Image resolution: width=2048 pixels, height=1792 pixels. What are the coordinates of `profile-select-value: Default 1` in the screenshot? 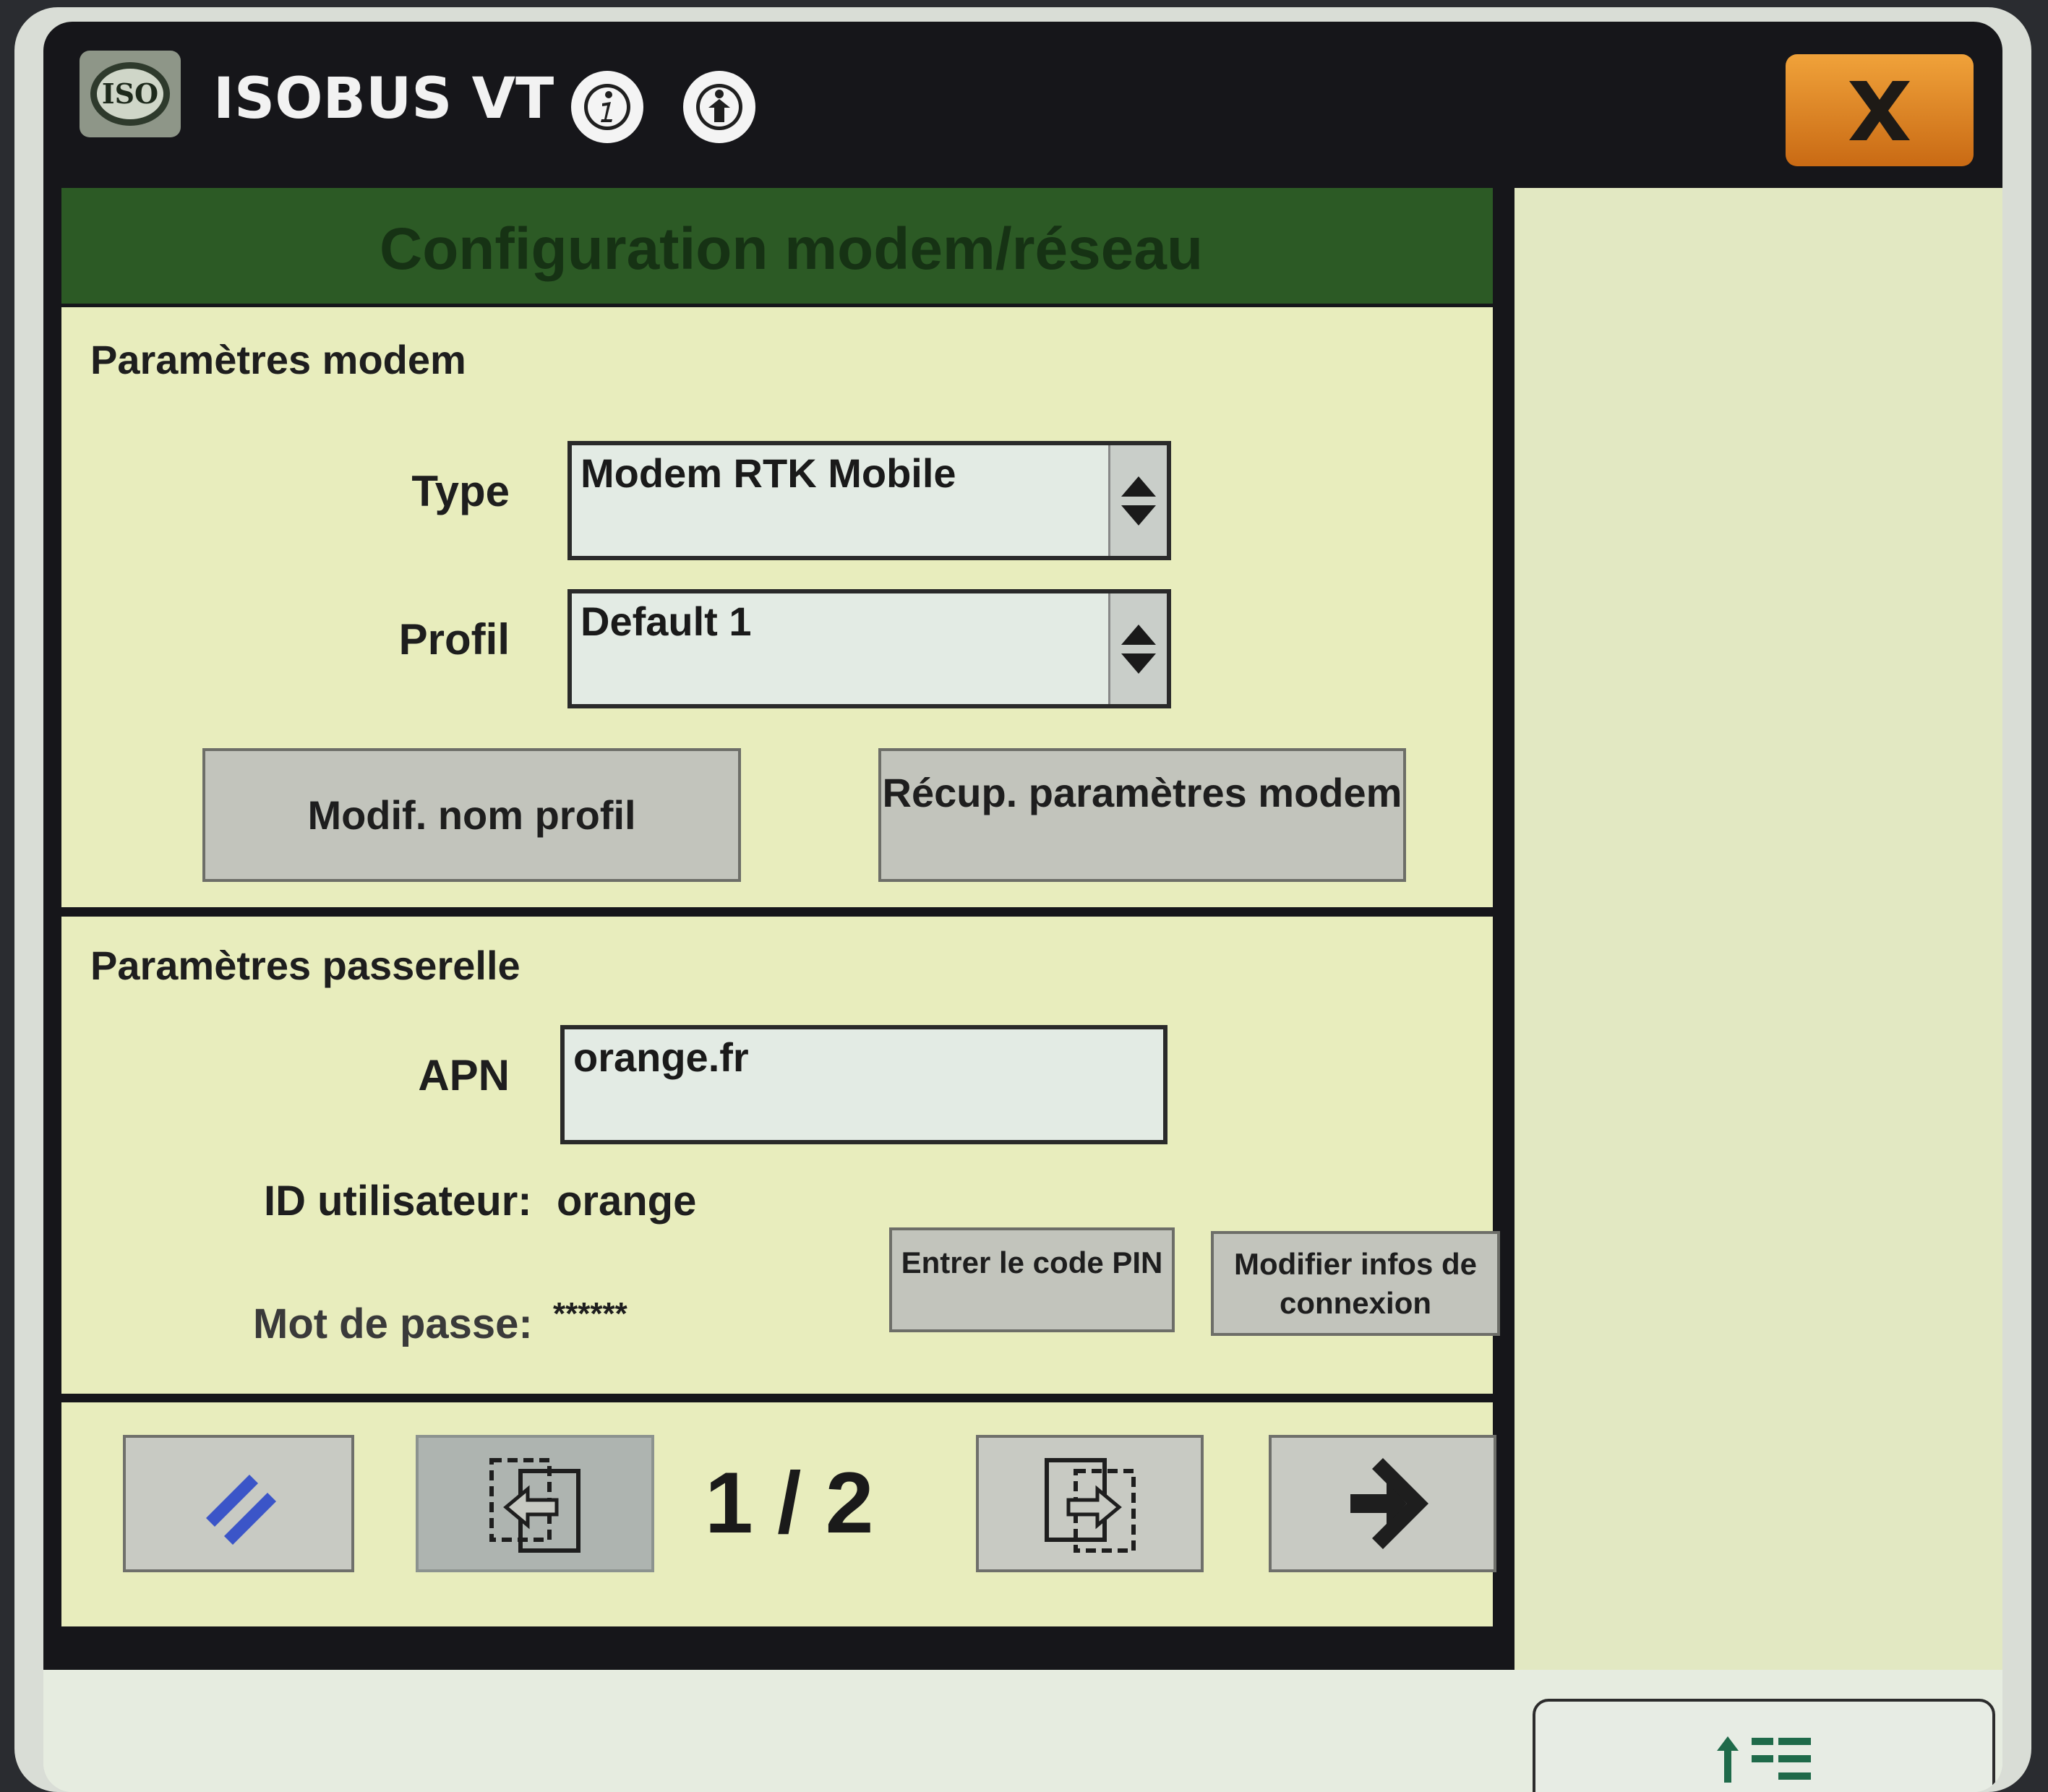 It's located at (666, 622).